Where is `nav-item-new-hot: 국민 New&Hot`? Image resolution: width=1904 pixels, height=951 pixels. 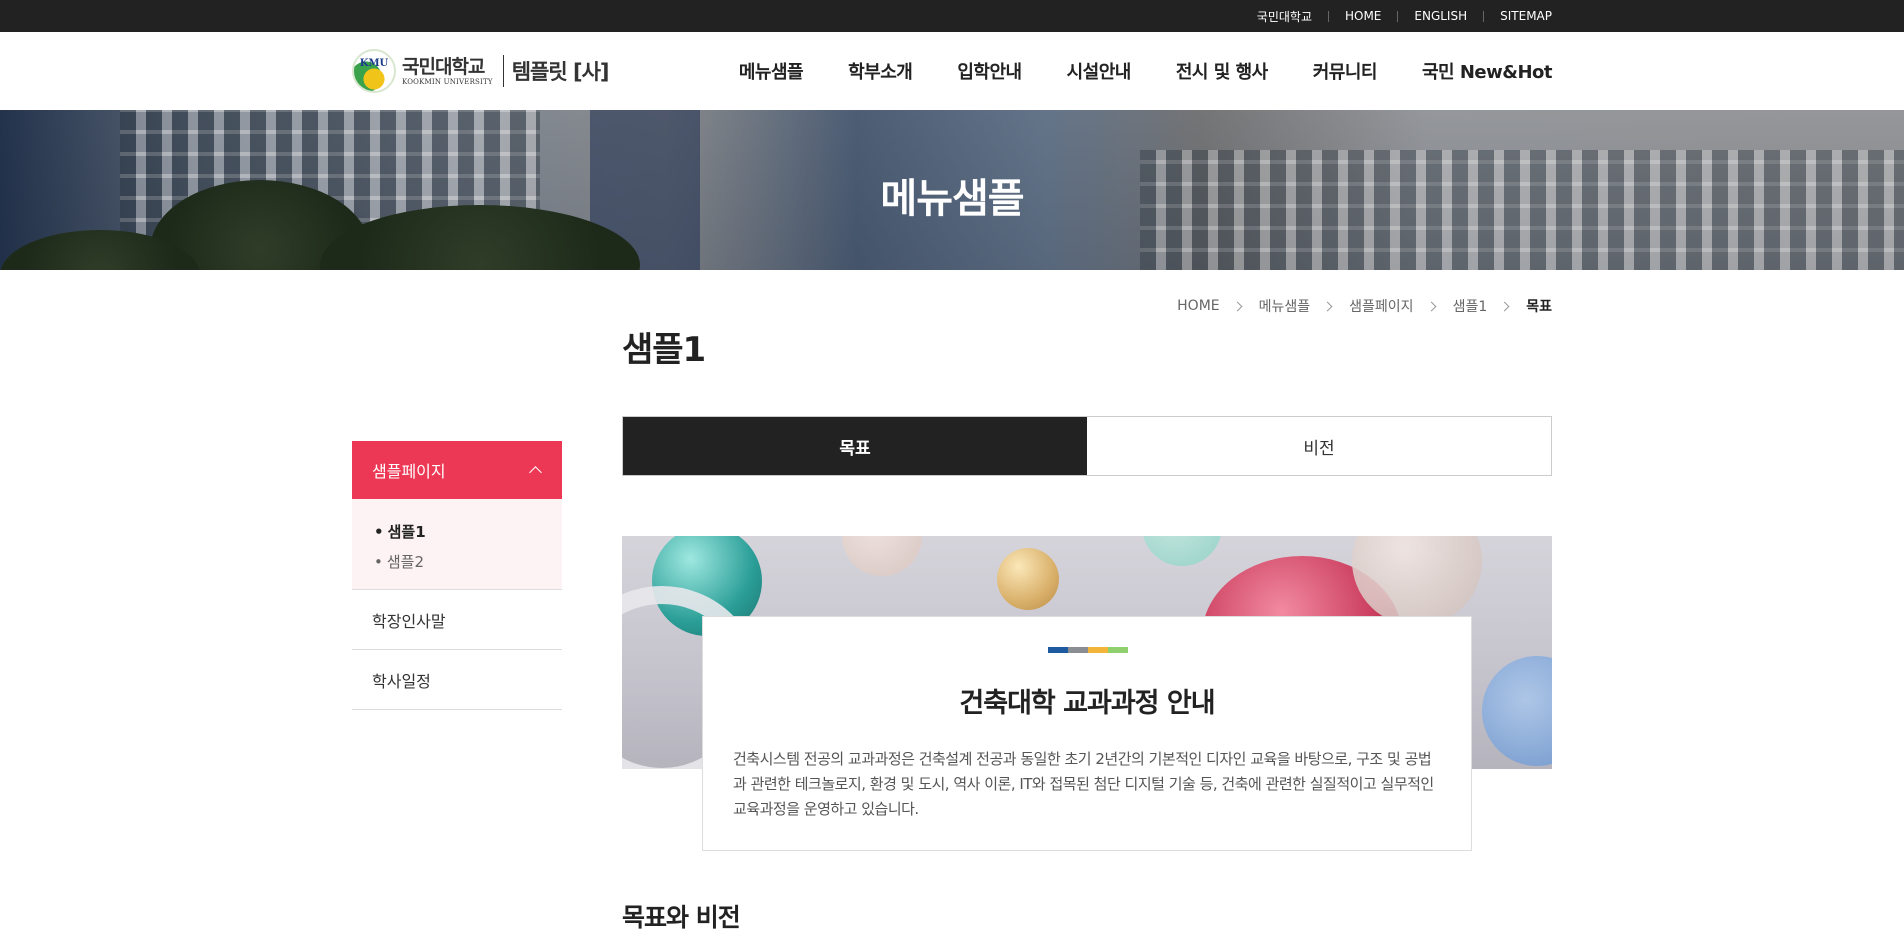
nav-item-new-hot: 국민 New&Hot is located at coordinates (1487, 71).